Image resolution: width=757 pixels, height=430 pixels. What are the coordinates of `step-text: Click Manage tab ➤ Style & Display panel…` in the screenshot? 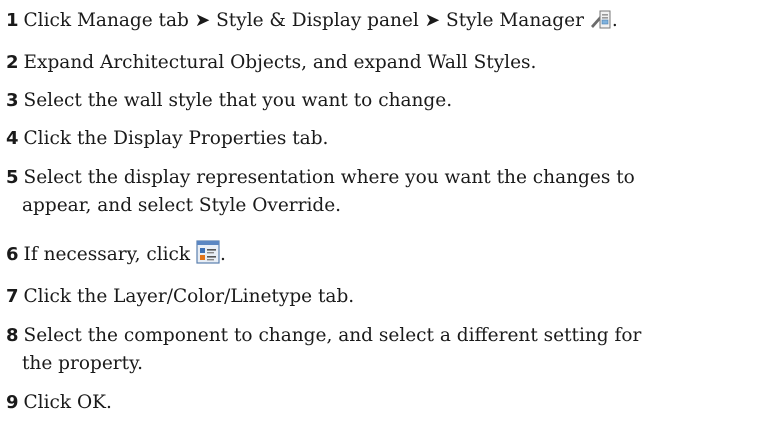 It's located at (303, 20).